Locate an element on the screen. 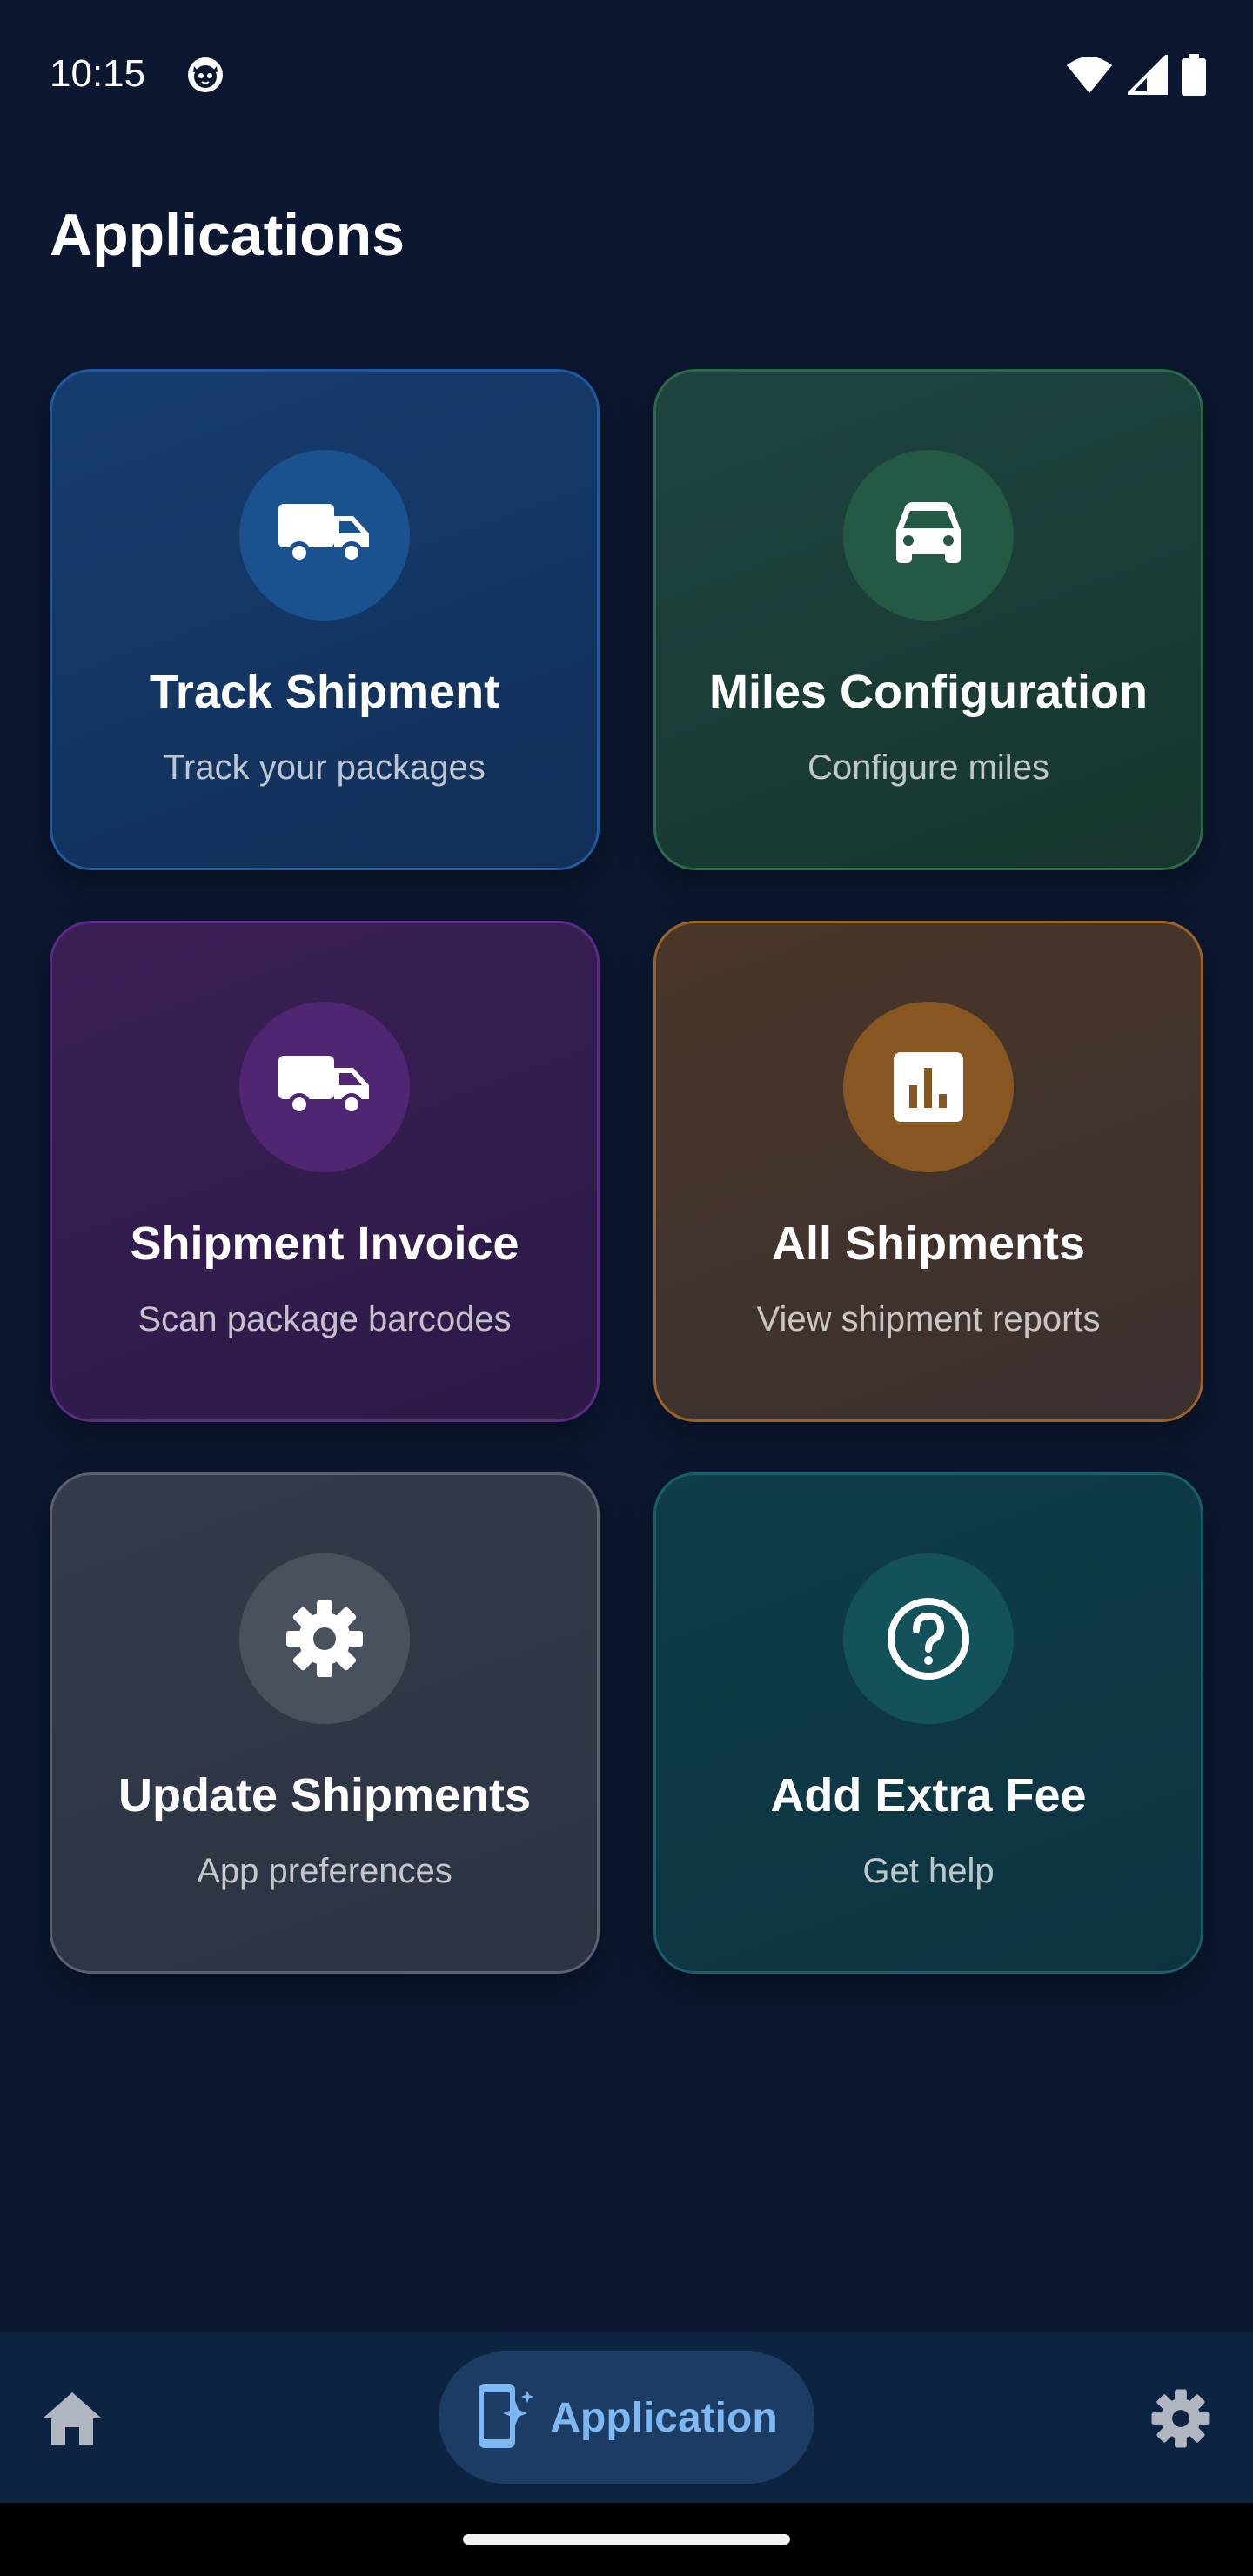 The height and width of the screenshot is (2576, 1253). track-shipment-tile: Track Shipment Track your packages is located at coordinates (325, 619).